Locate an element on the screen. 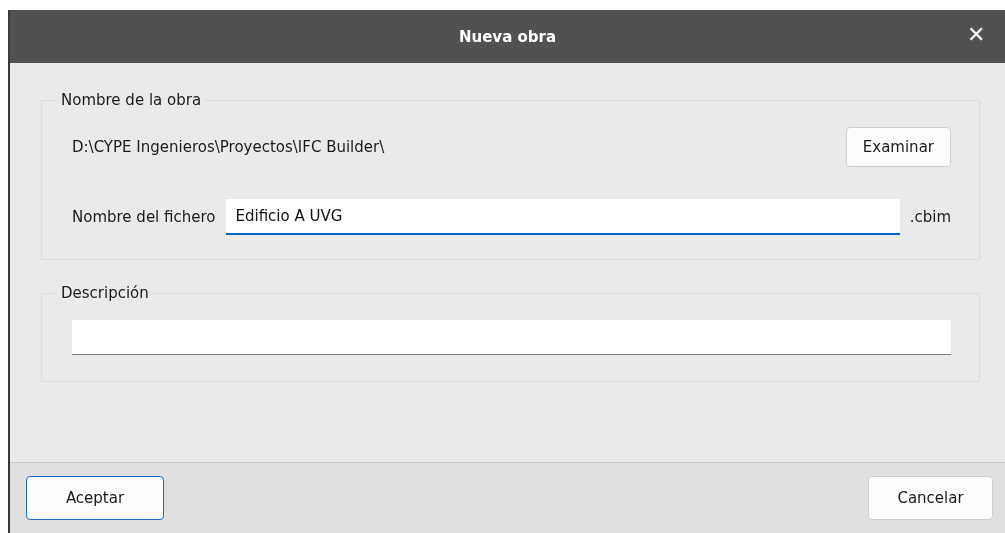  cancel-button: Cancelar is located at coordinates (930, 498).